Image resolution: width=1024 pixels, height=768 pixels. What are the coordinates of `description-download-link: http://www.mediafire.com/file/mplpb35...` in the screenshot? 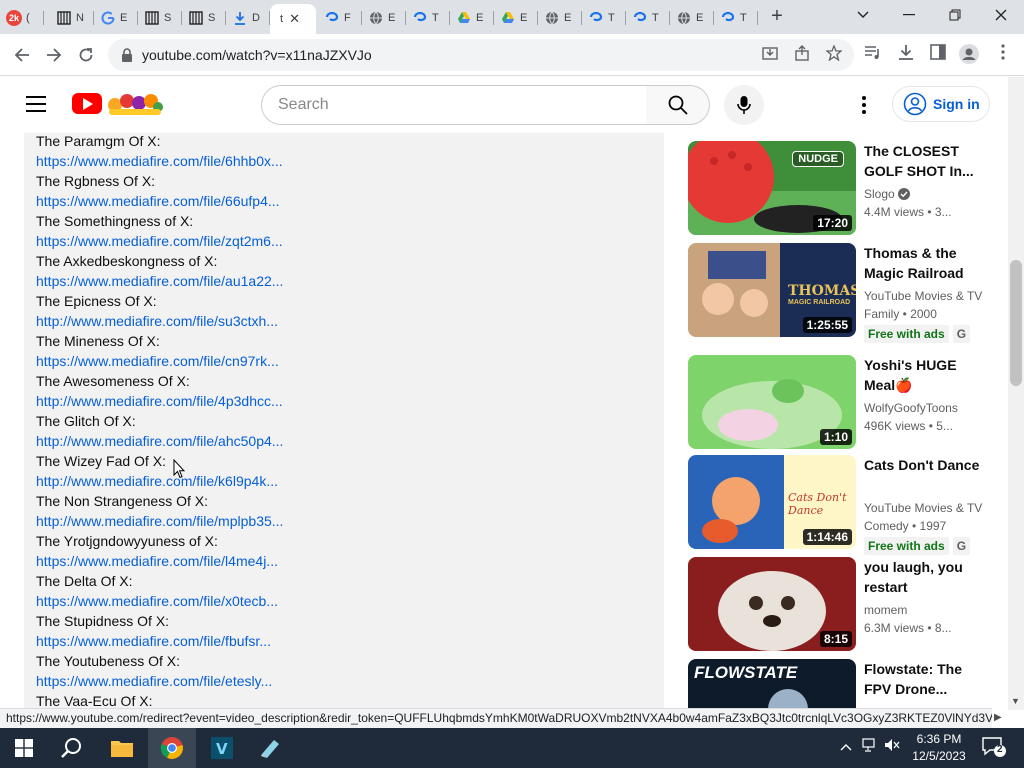 It's located at (159, 521).